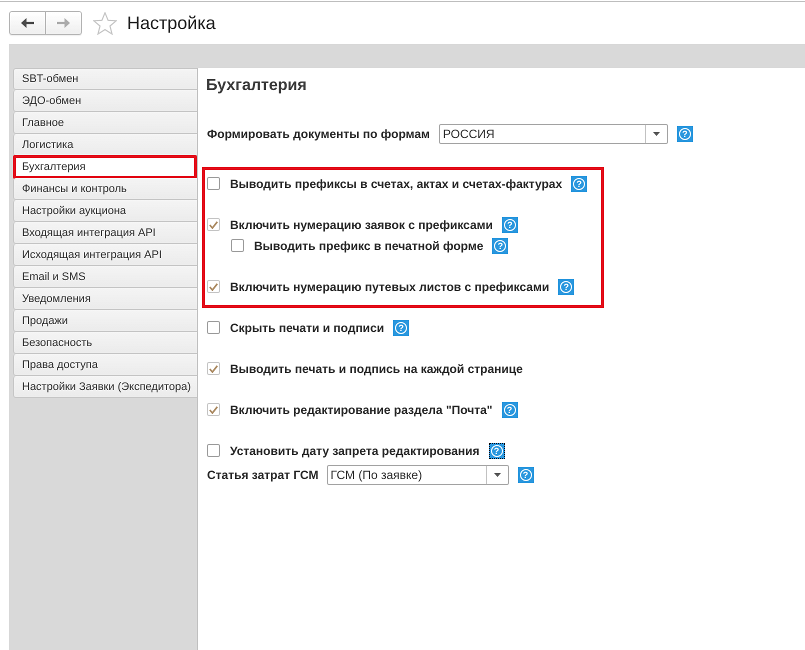 The image size is (805, 650). Describe the element at coordinates (105, 387) in the screenshot. I see `sidebar-tab: Настройки Заявки (Экспедитора)` at that location.